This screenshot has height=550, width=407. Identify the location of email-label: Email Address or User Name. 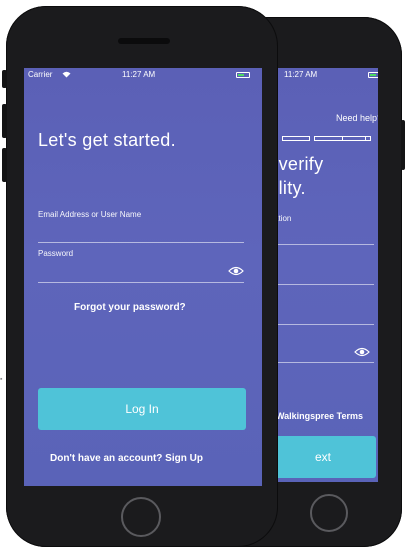
(90, 214).